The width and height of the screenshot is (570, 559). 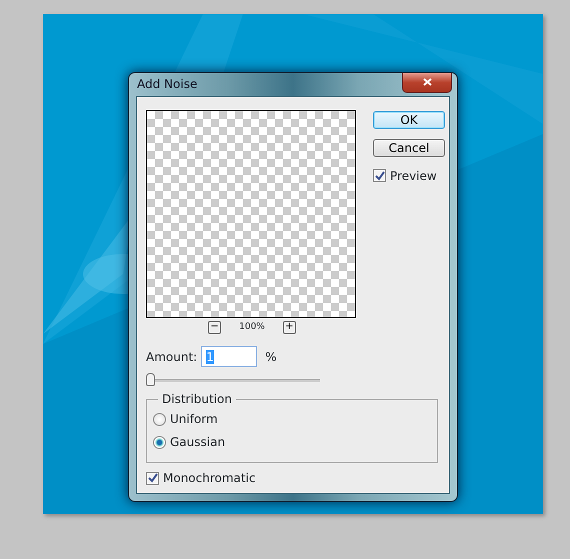 What do you see at coordinates (167, 85) in the screenshot?
I see `window-title: Add Noise` at bounding box center [167, 85].